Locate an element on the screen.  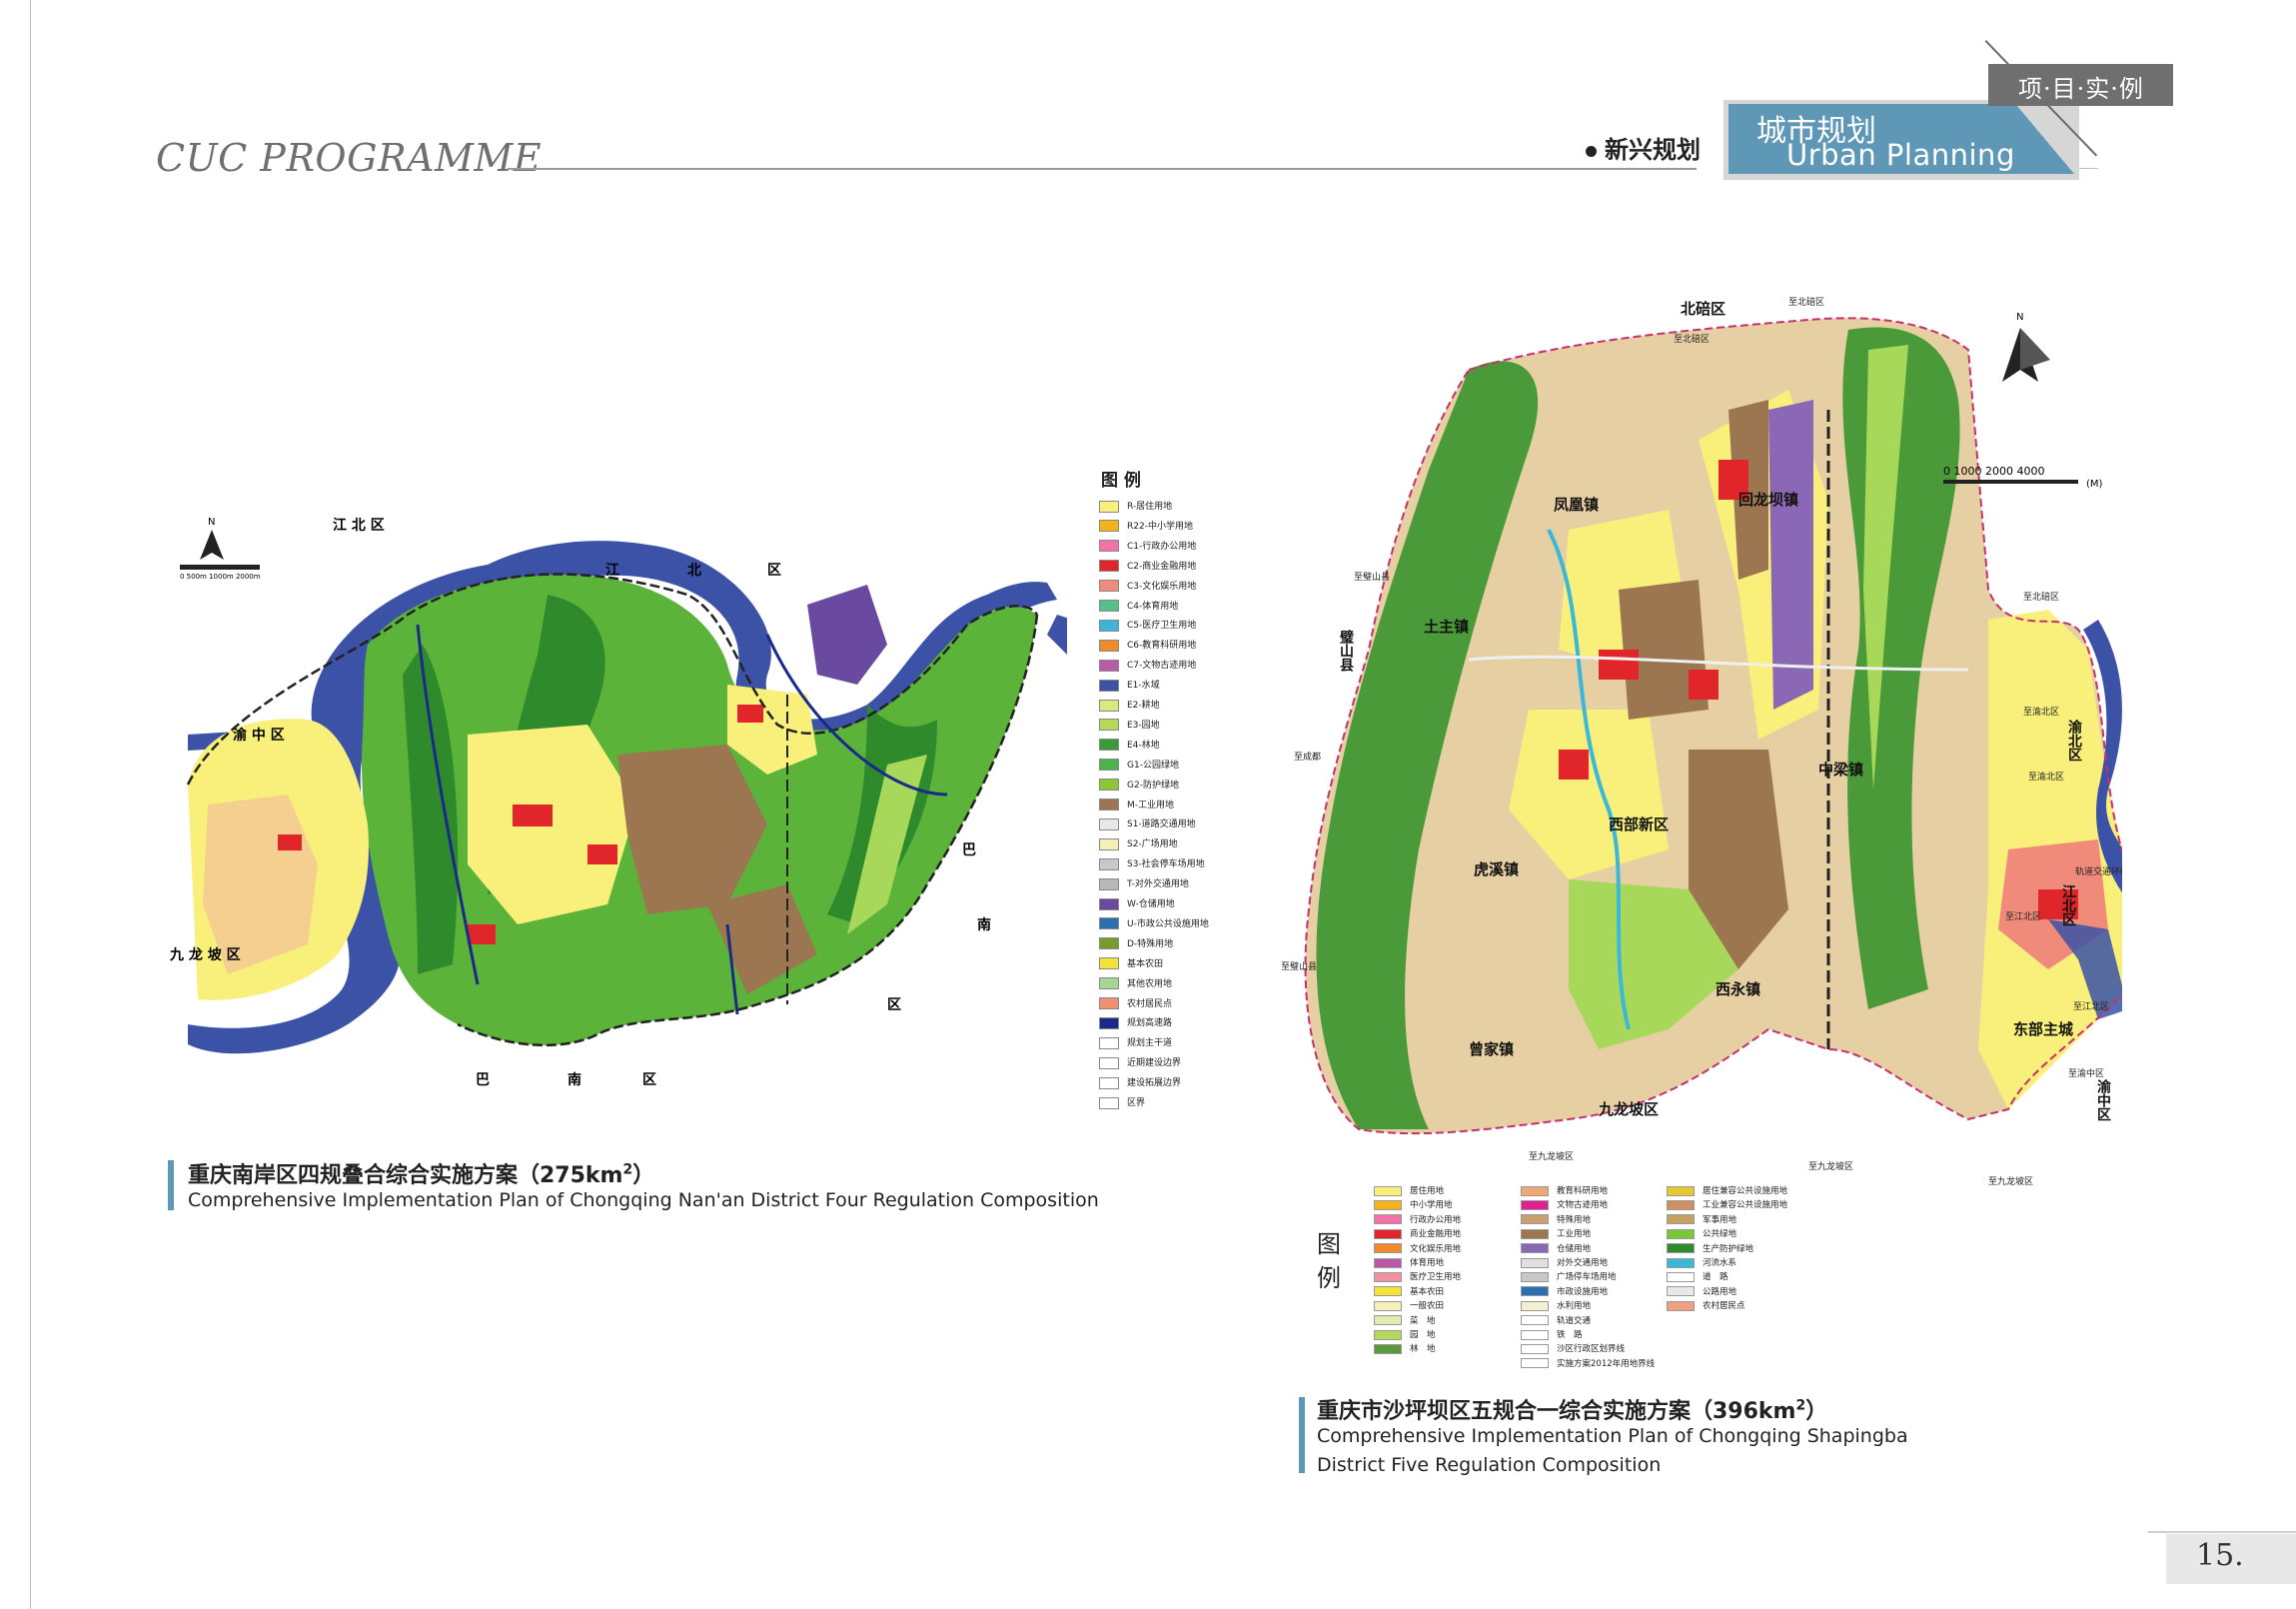
legend-label: 实施方案2012年用地界线 is located at coordinates (1606, 1364).